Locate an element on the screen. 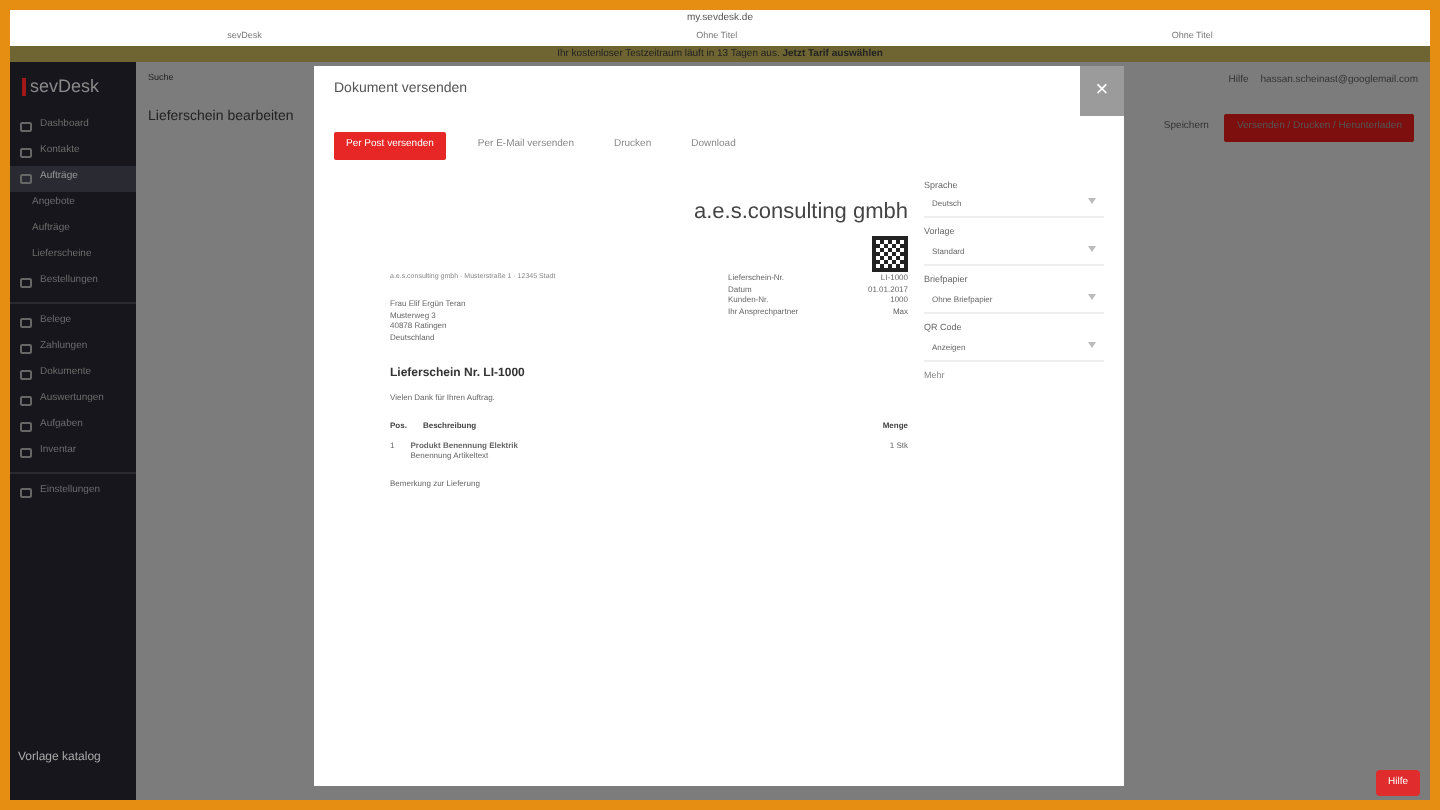 This screenshot has height=810, width=1440. company-name: a.e.s.consulting gmbh is located at coordinates (799, 212).